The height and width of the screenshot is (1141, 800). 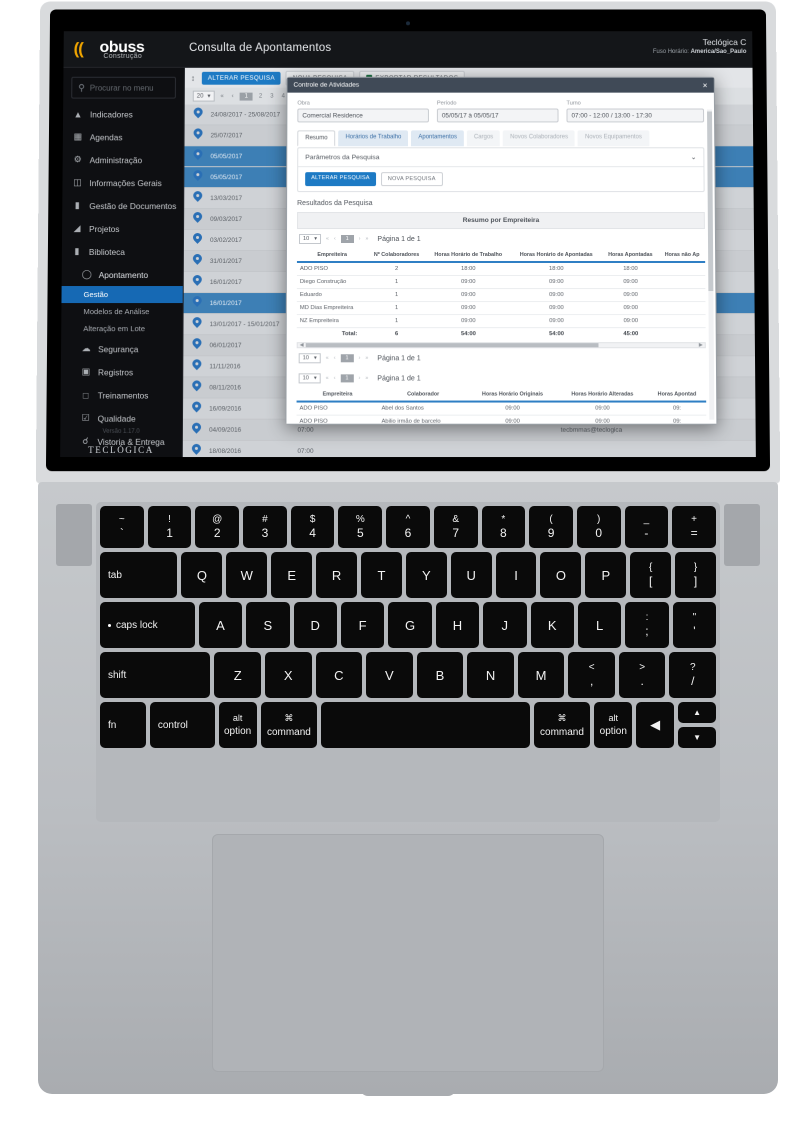 I want to click on key-1: ! 1, so click(x=169, y=527).